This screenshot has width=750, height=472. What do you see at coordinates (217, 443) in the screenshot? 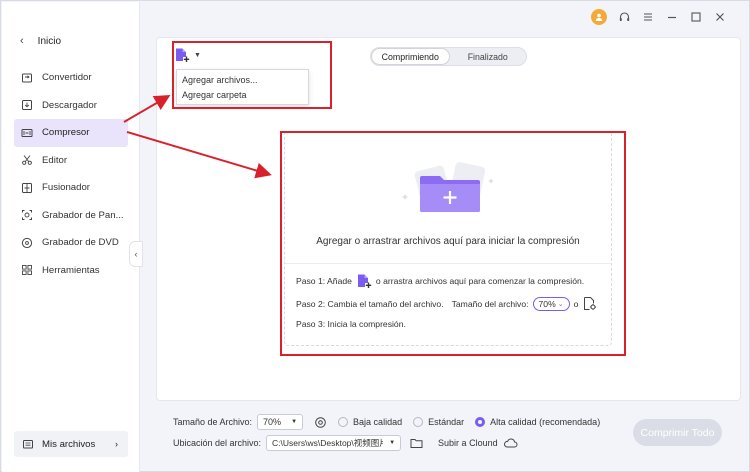
I see `location-label: Ubicación del archivo:` at bounding box center [217, 443].